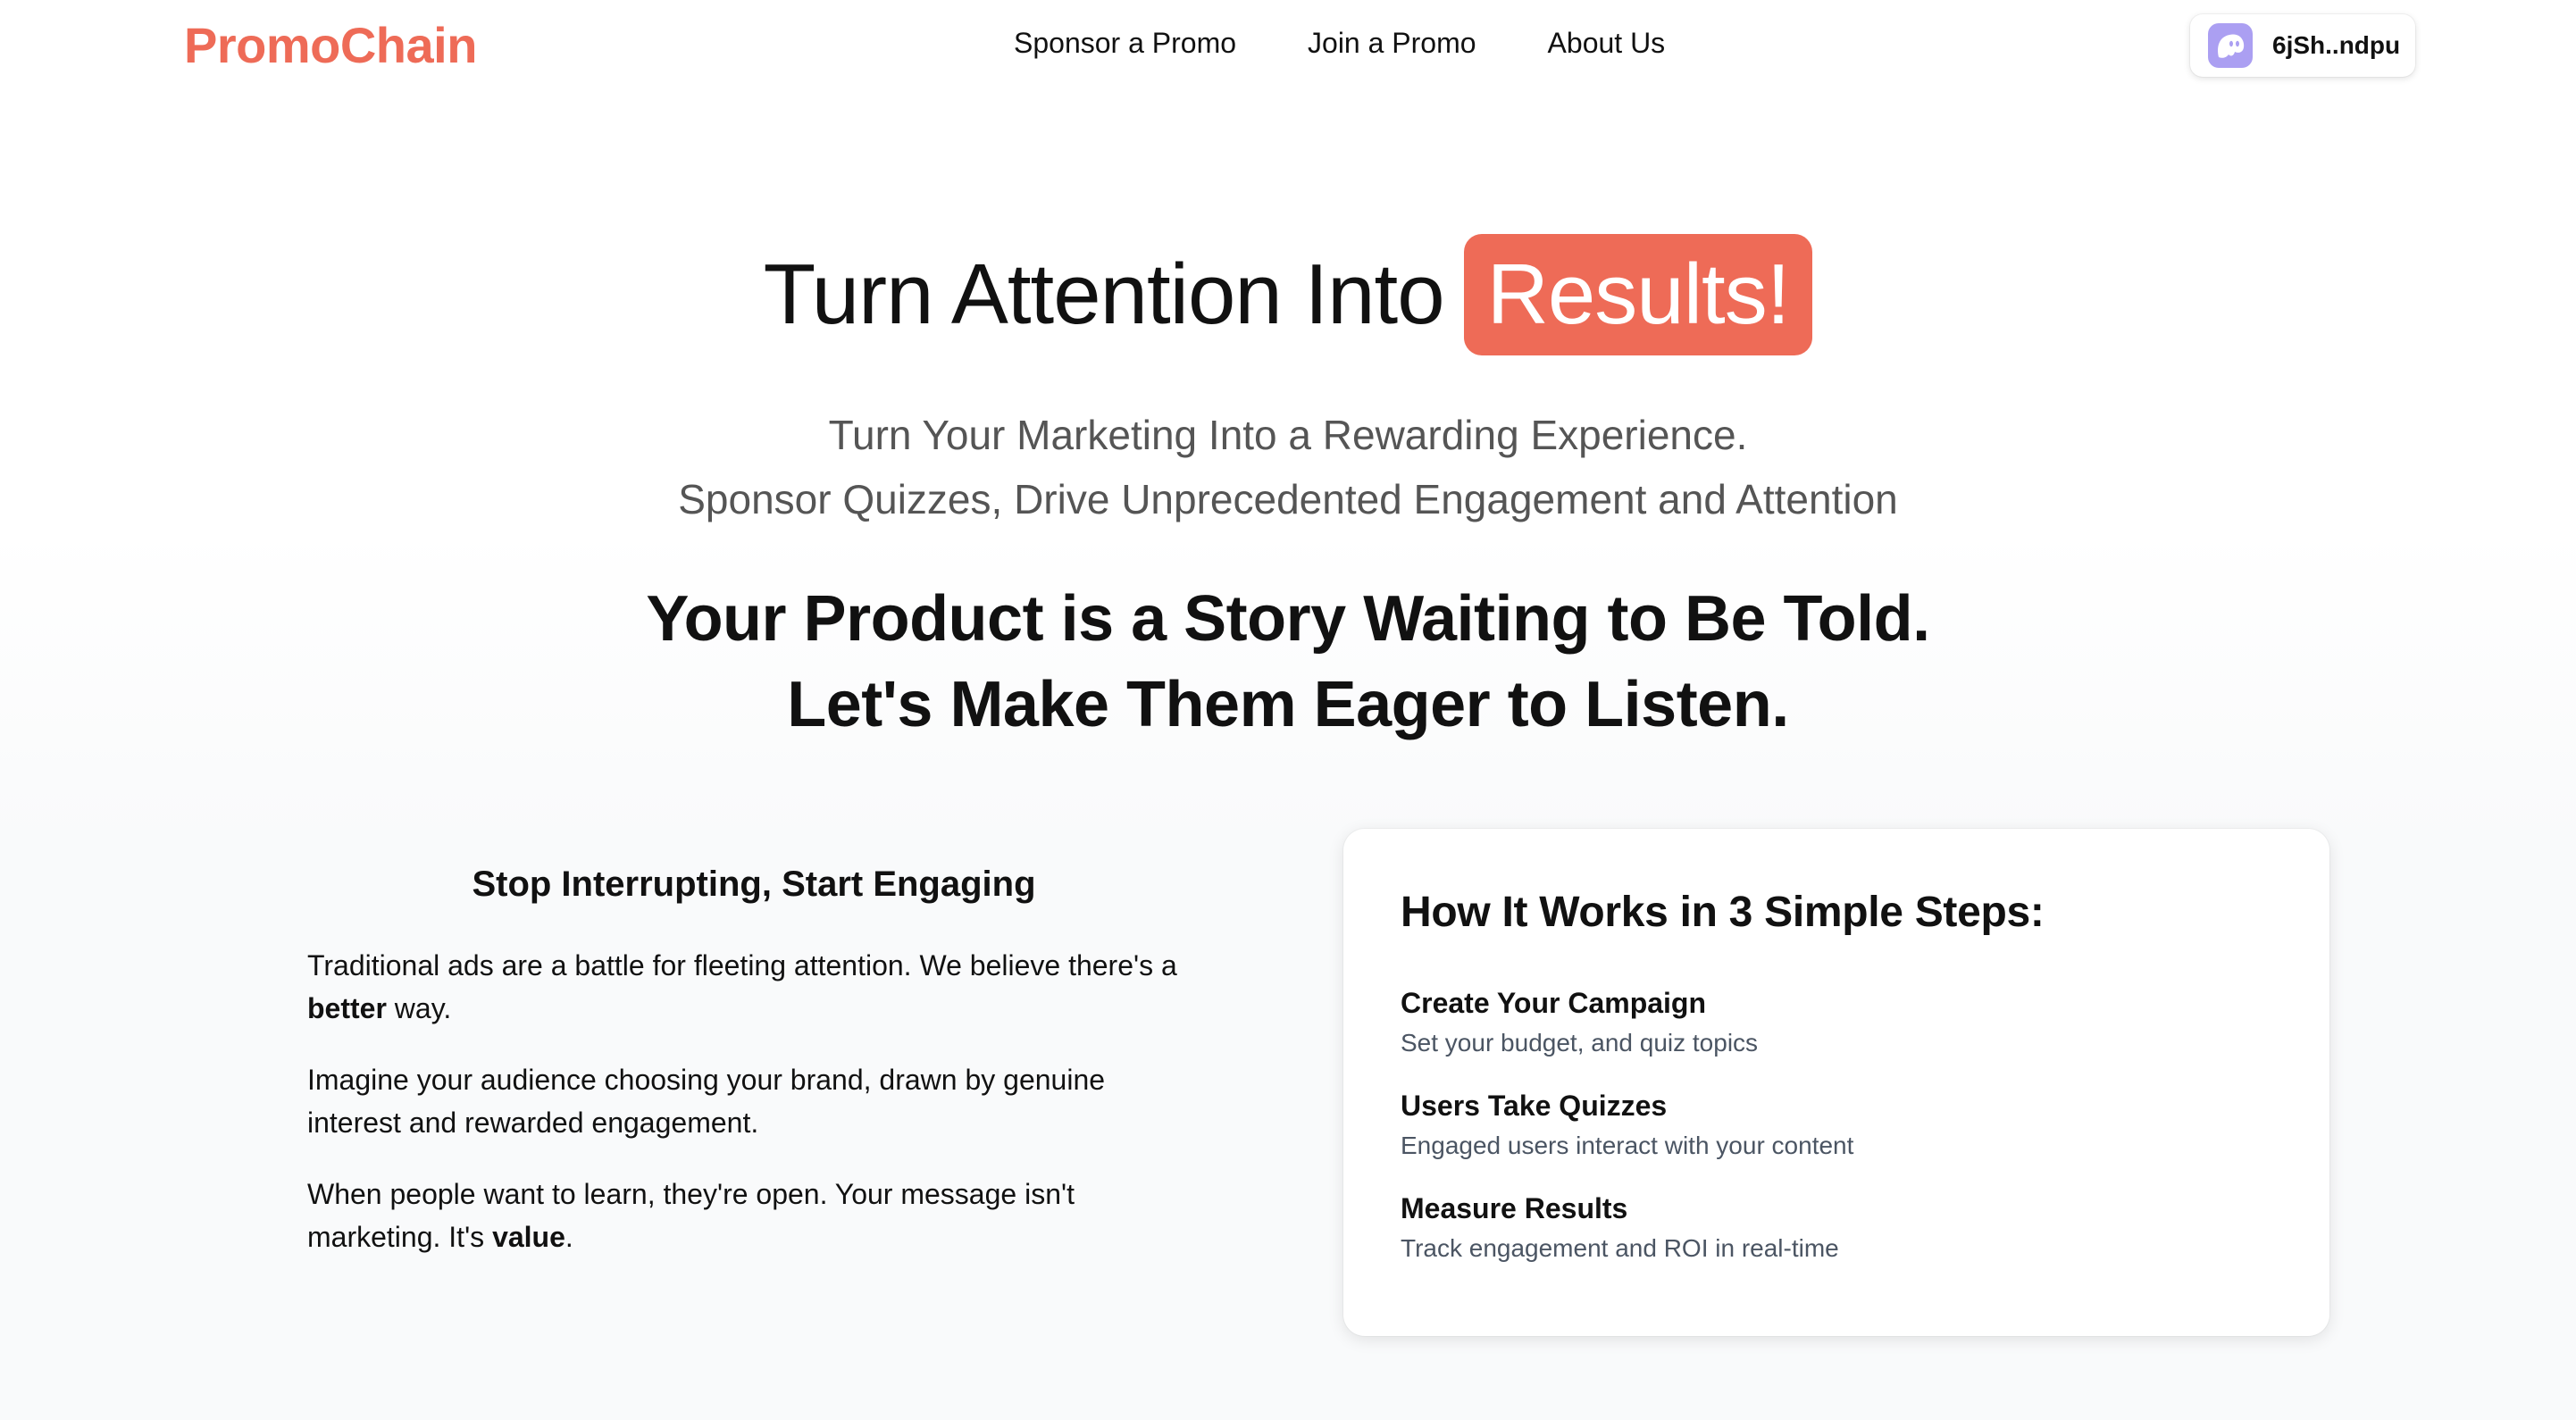 The height and width of the screenshot is (1420, 2576). What do you see at coordinates (1535, 1106) in the screenshot?
I see `step-title: Users Take Quizzes` at bounding box center [1535, 1106].